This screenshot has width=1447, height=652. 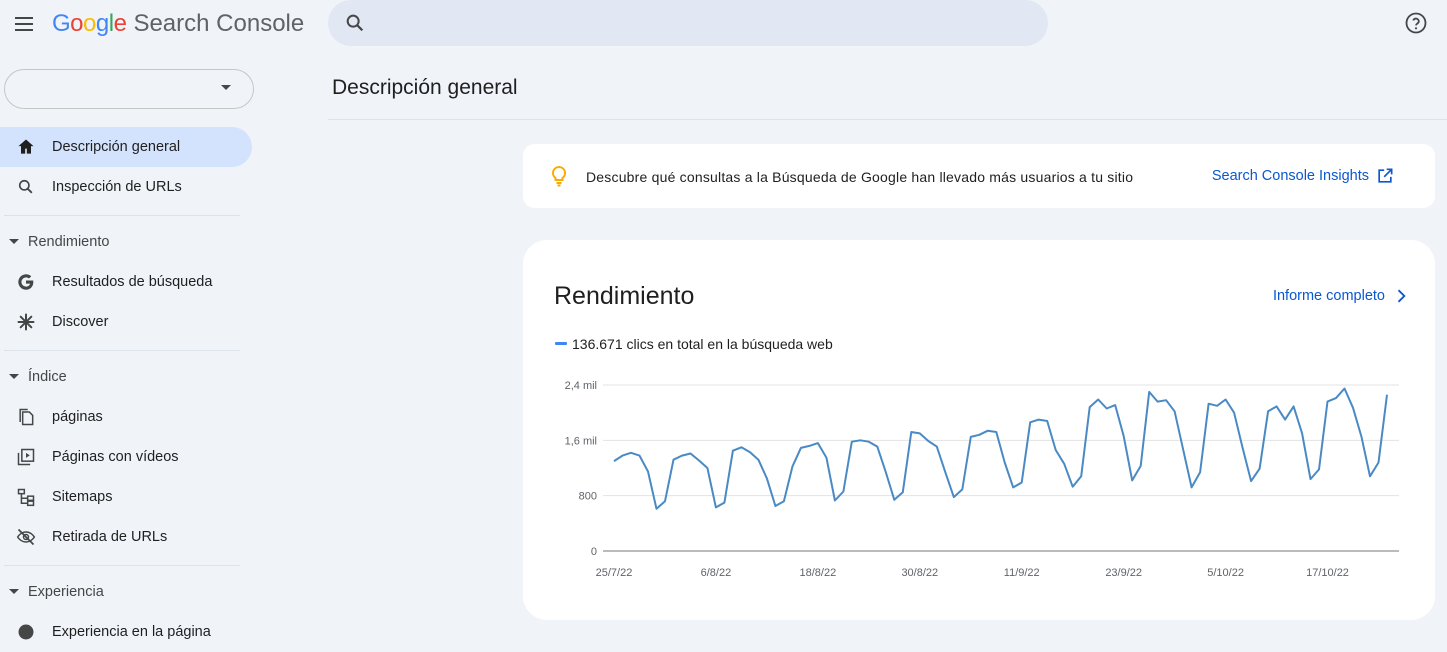 What do you see at coordinates (126, 322) in the screenshot?
I see `sidebar-item-discover: Discover` at bounding box center [126, 322].